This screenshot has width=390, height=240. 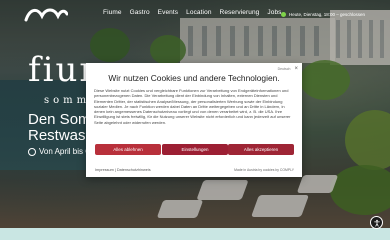 What do you see at coordinates (240, 12) in the screenshot?
I see `nav-item-reservierung: Reservierung` at bounding box center [240, 12].